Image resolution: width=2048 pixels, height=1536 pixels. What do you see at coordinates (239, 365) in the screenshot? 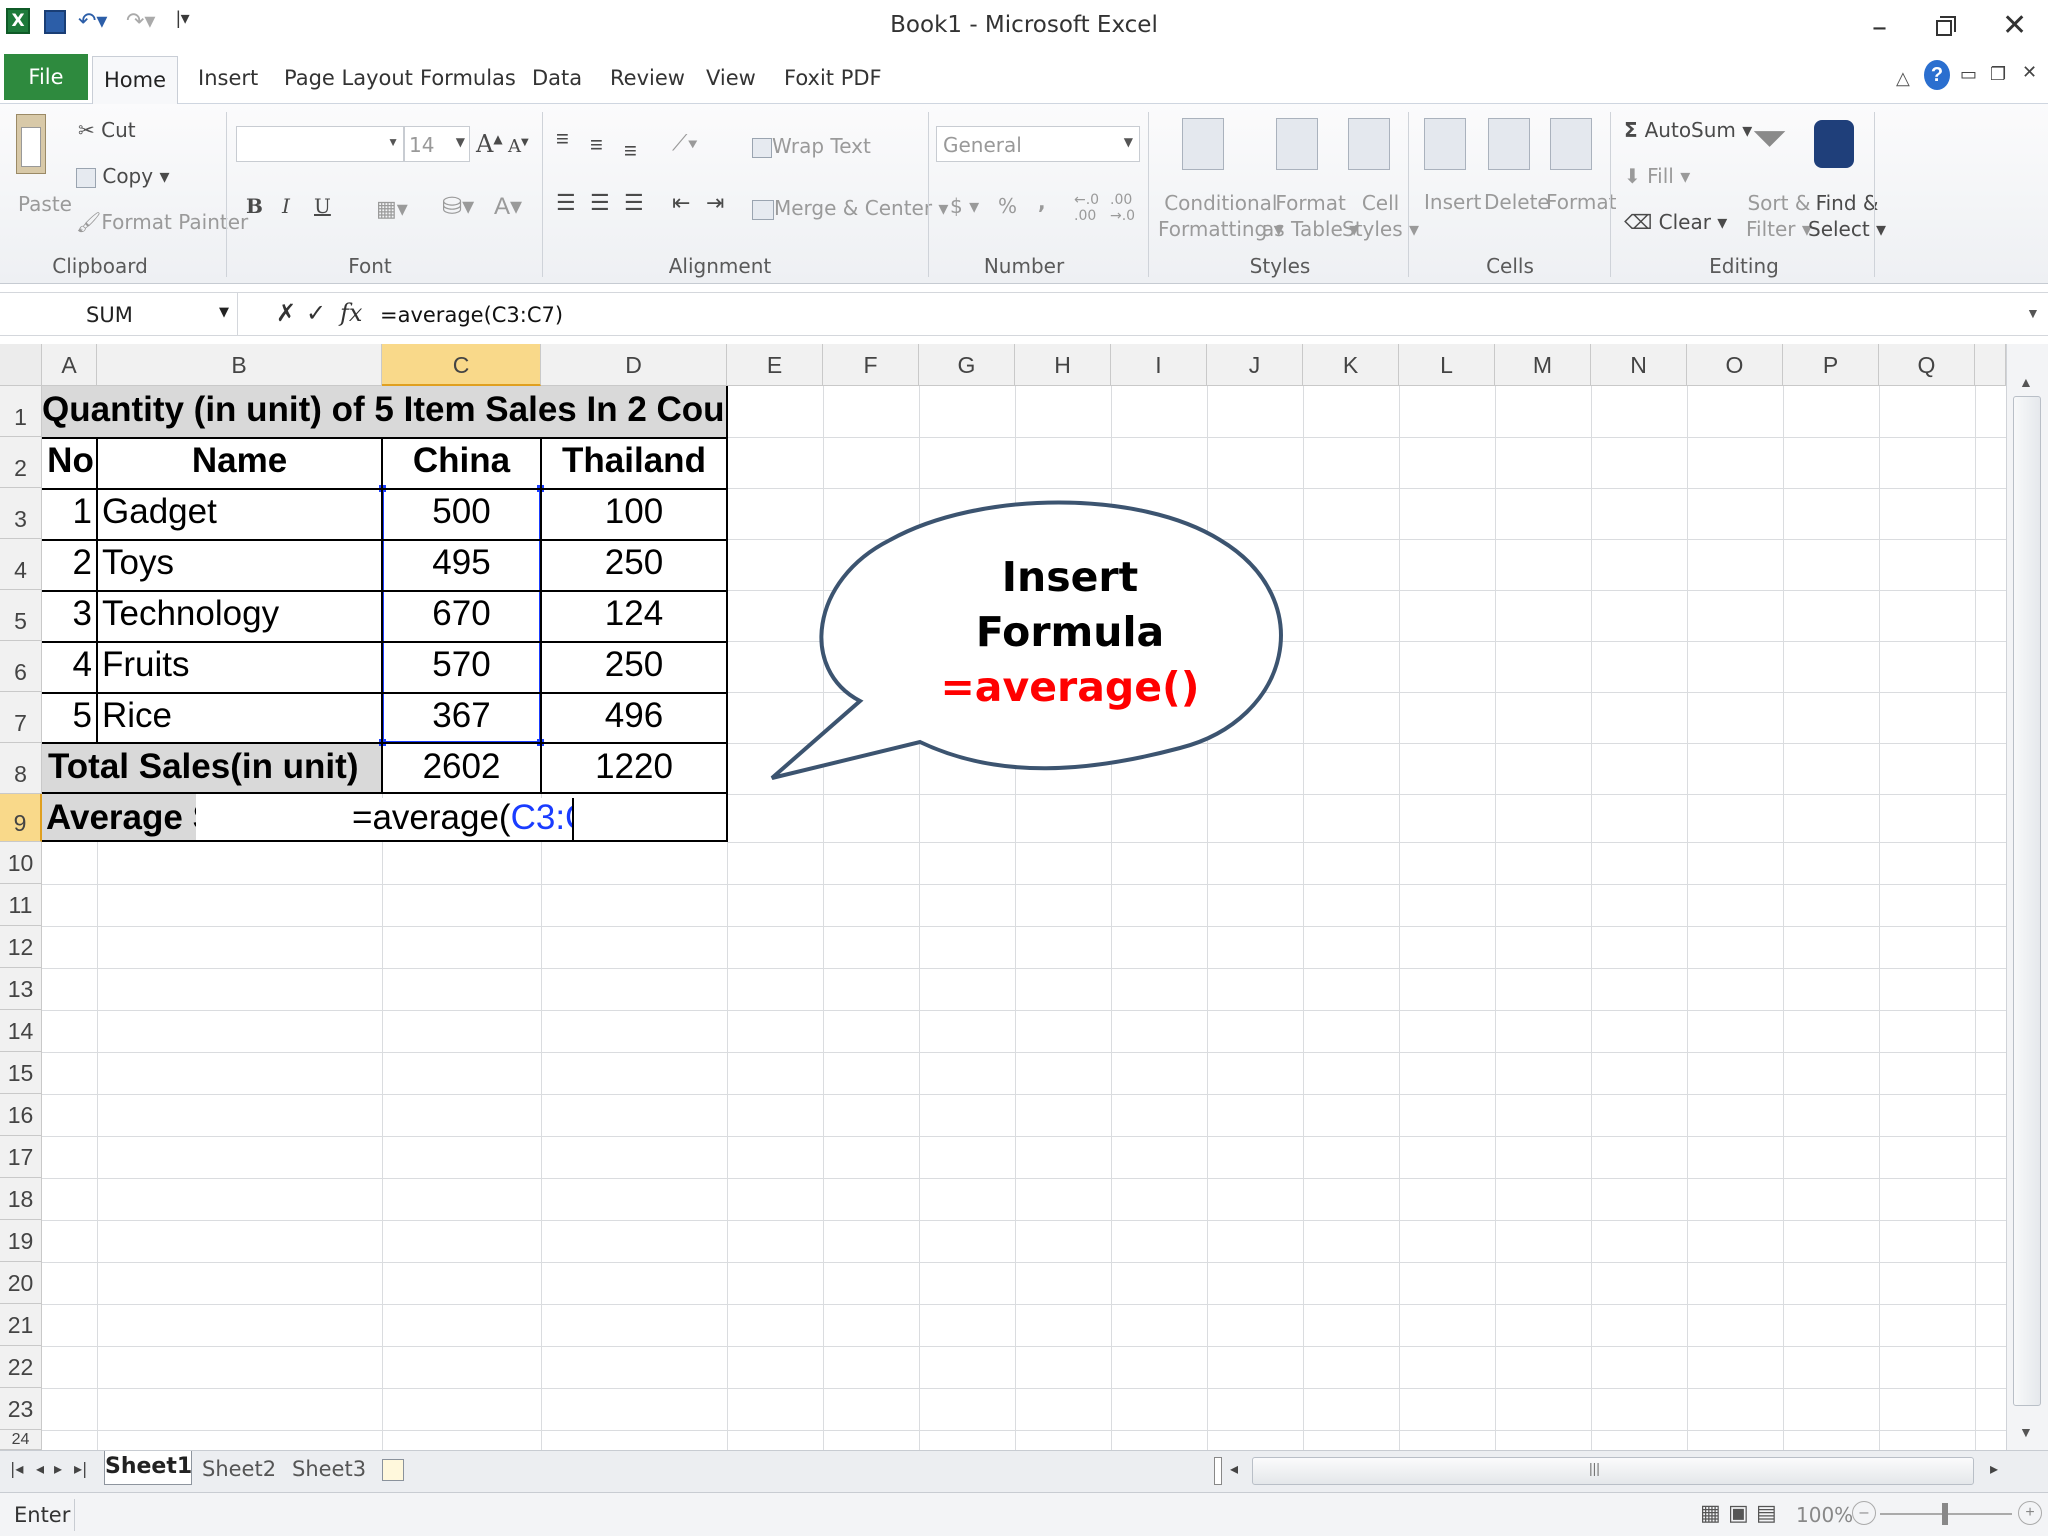
I see `column-header: B` at bounding box center [239, 365].